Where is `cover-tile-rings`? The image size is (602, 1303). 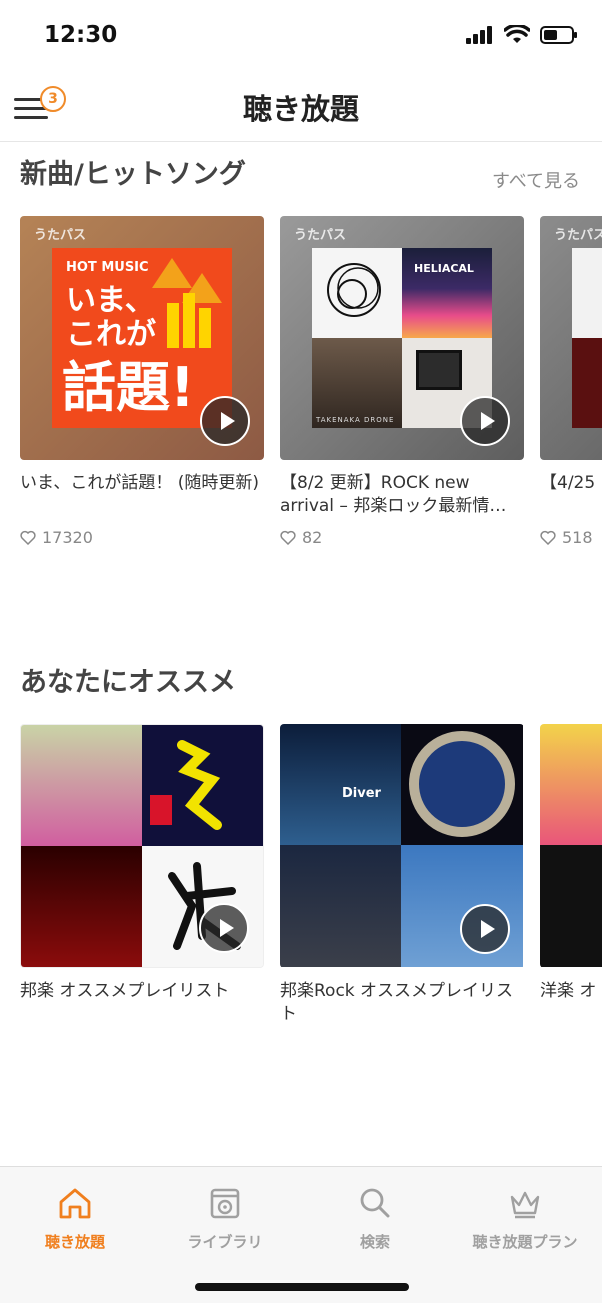 cover-tile-rings is located at coordinates (357, 293).